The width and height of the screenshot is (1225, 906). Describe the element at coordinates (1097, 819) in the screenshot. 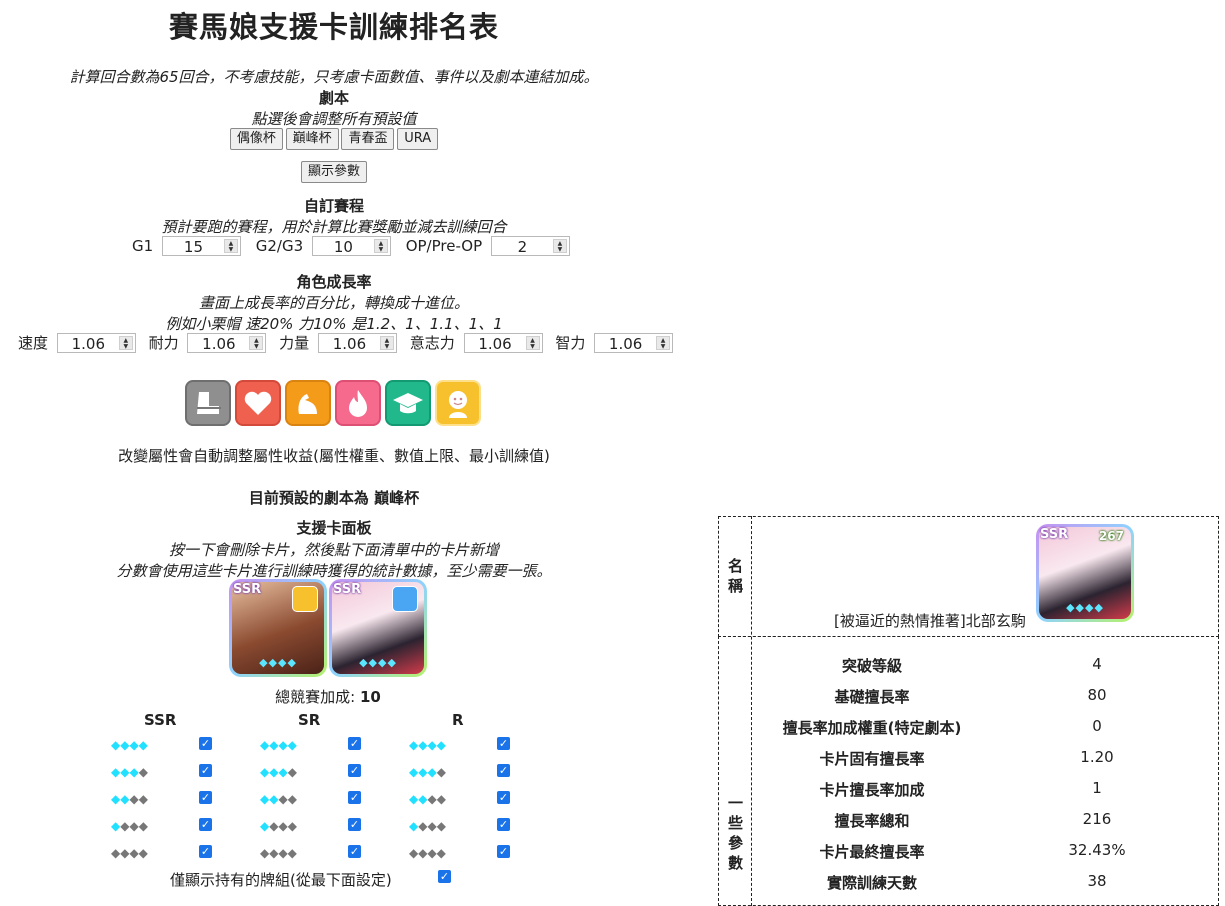

I see `param-value: 216` at that location.